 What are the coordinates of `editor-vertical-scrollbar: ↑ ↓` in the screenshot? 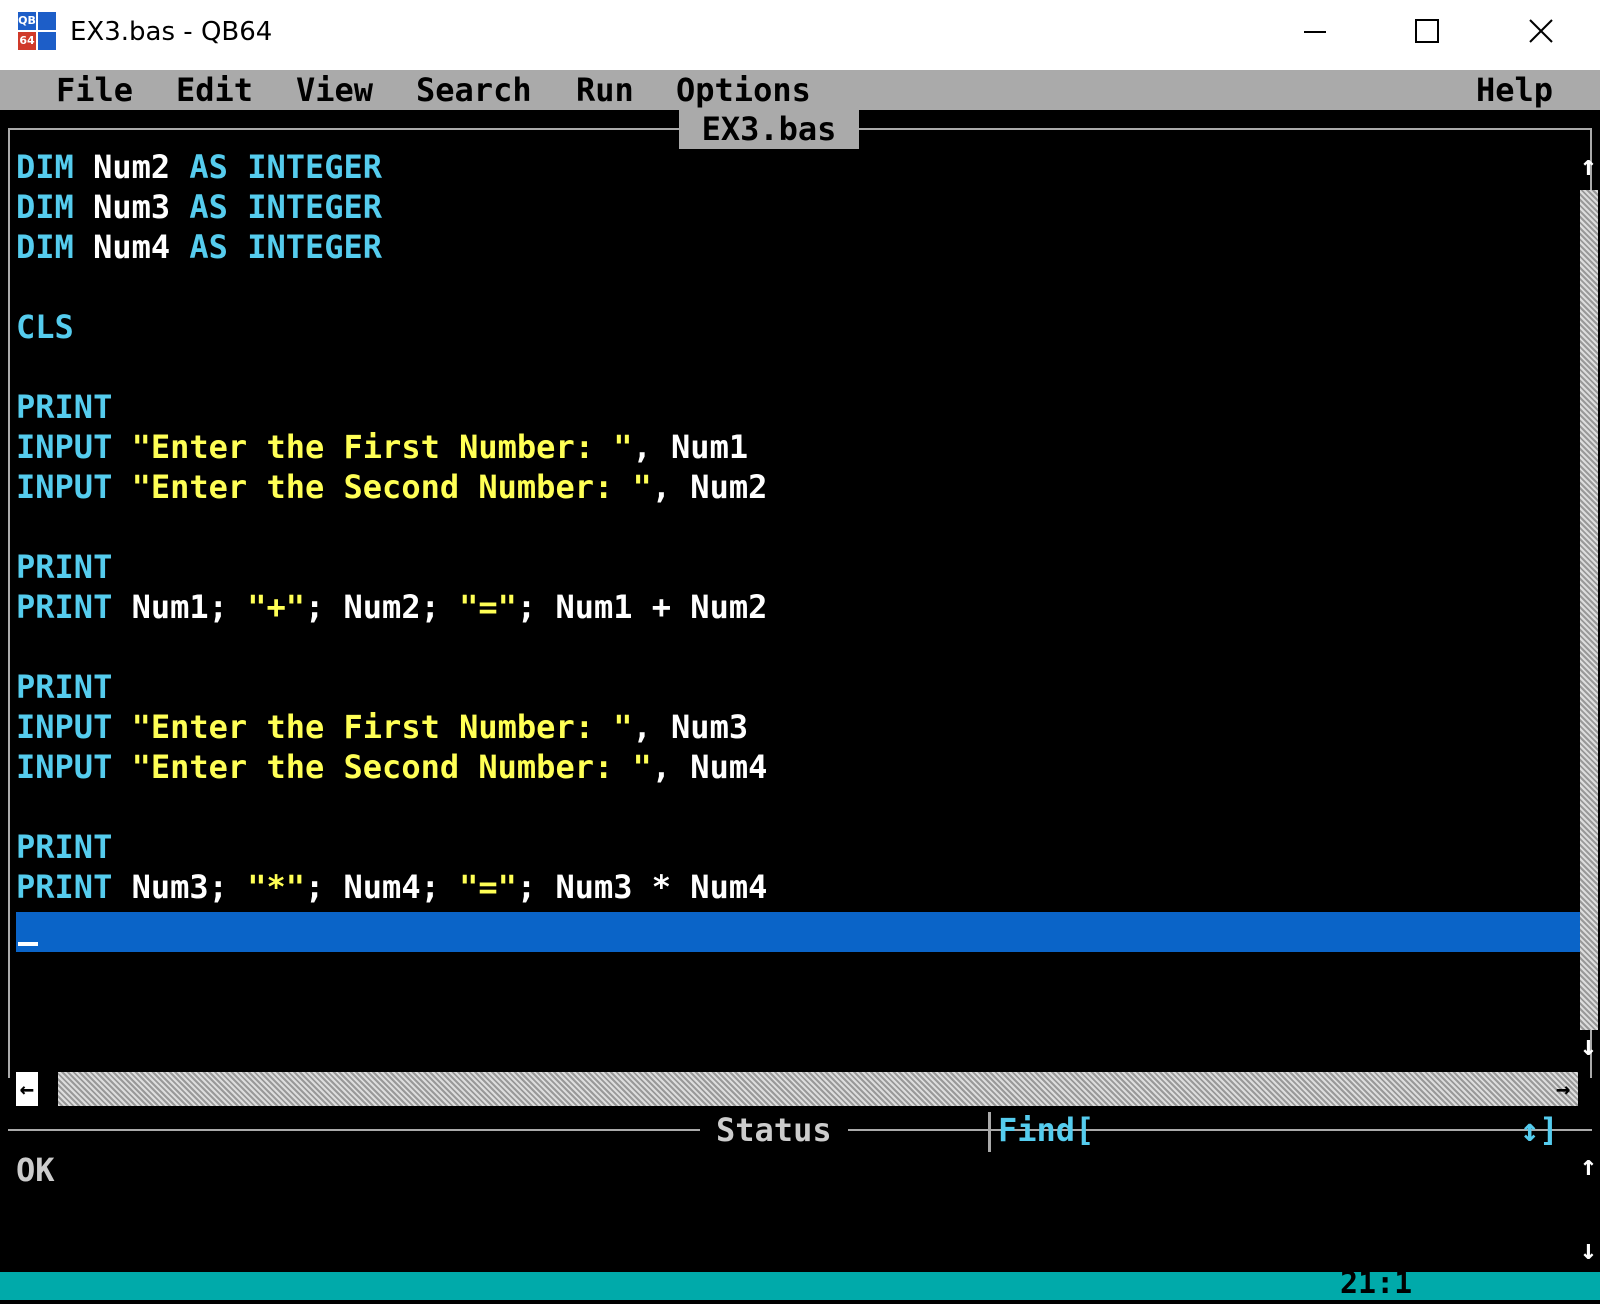 It's located at (1589, 610).